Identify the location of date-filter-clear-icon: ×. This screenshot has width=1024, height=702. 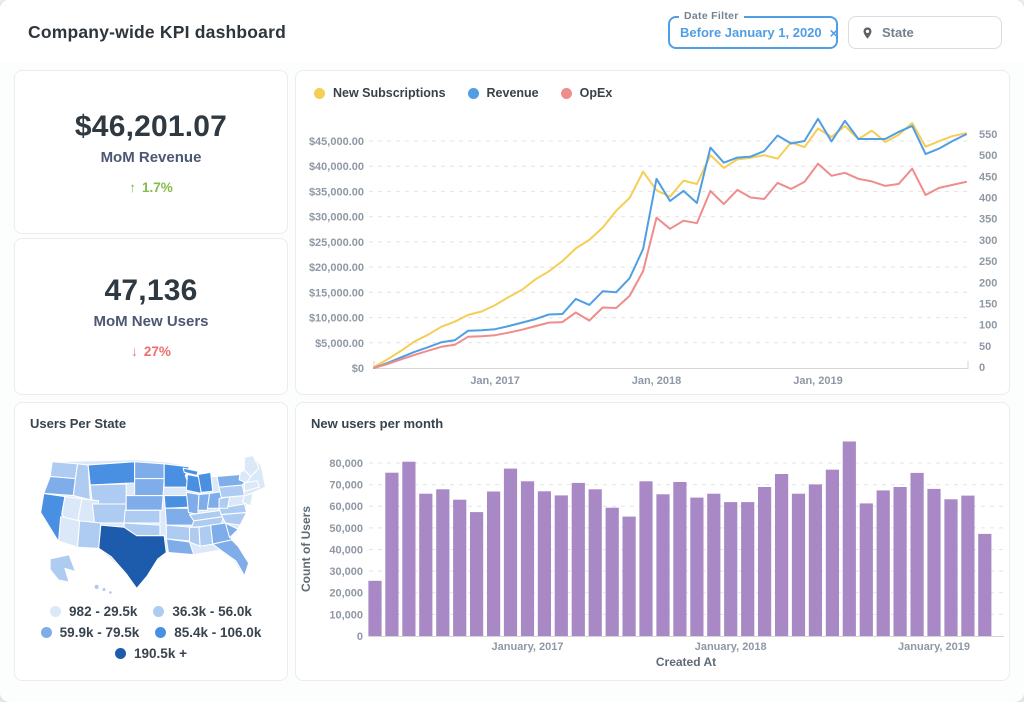
(834, 33).